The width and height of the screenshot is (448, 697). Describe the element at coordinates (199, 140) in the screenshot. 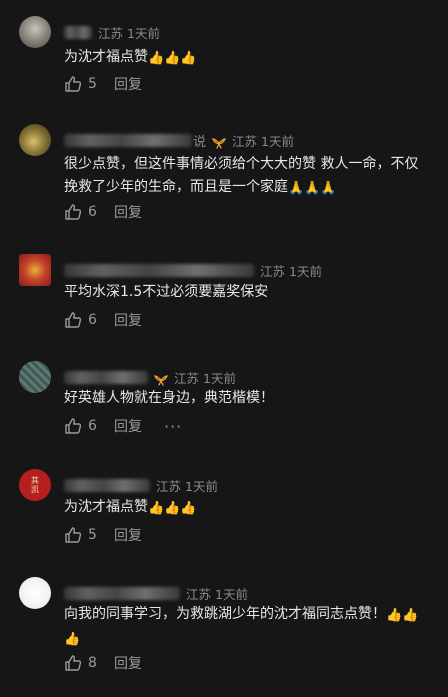

I see `username-tail: 说` at that location.